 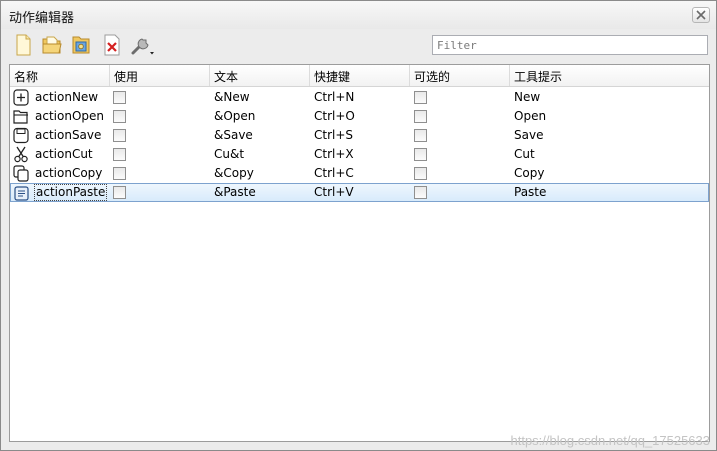 What do you see at coordinates (21, 135) in the screenshot?
I see `save-icon` at bounding box center [21, 135].